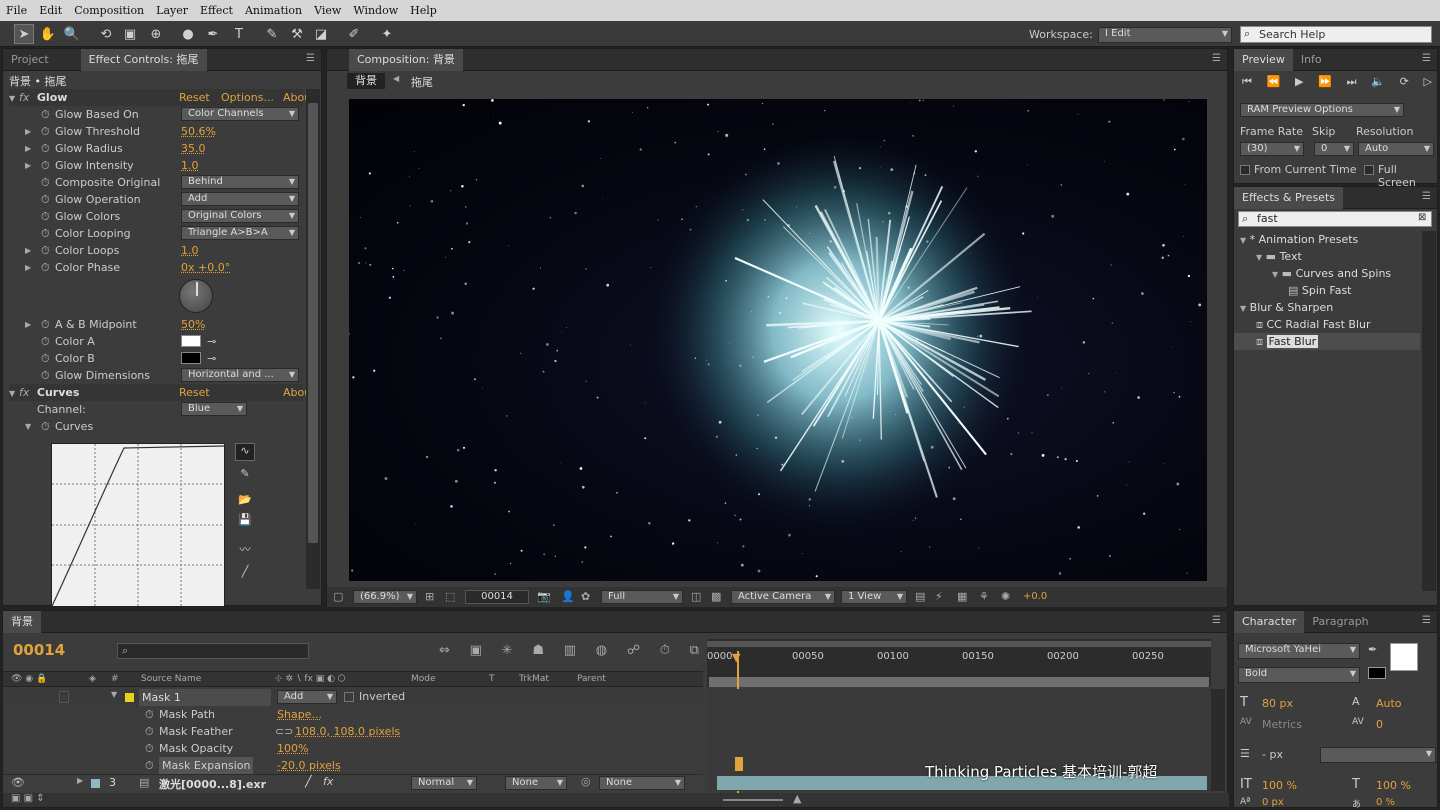 The image size is (1440, 810). What do you see at coordinates (959, 663) in the screenshot?
I see `time-ruler: 0000 00050 00100 00150 00200 00250` at bounding box center [959, 663].